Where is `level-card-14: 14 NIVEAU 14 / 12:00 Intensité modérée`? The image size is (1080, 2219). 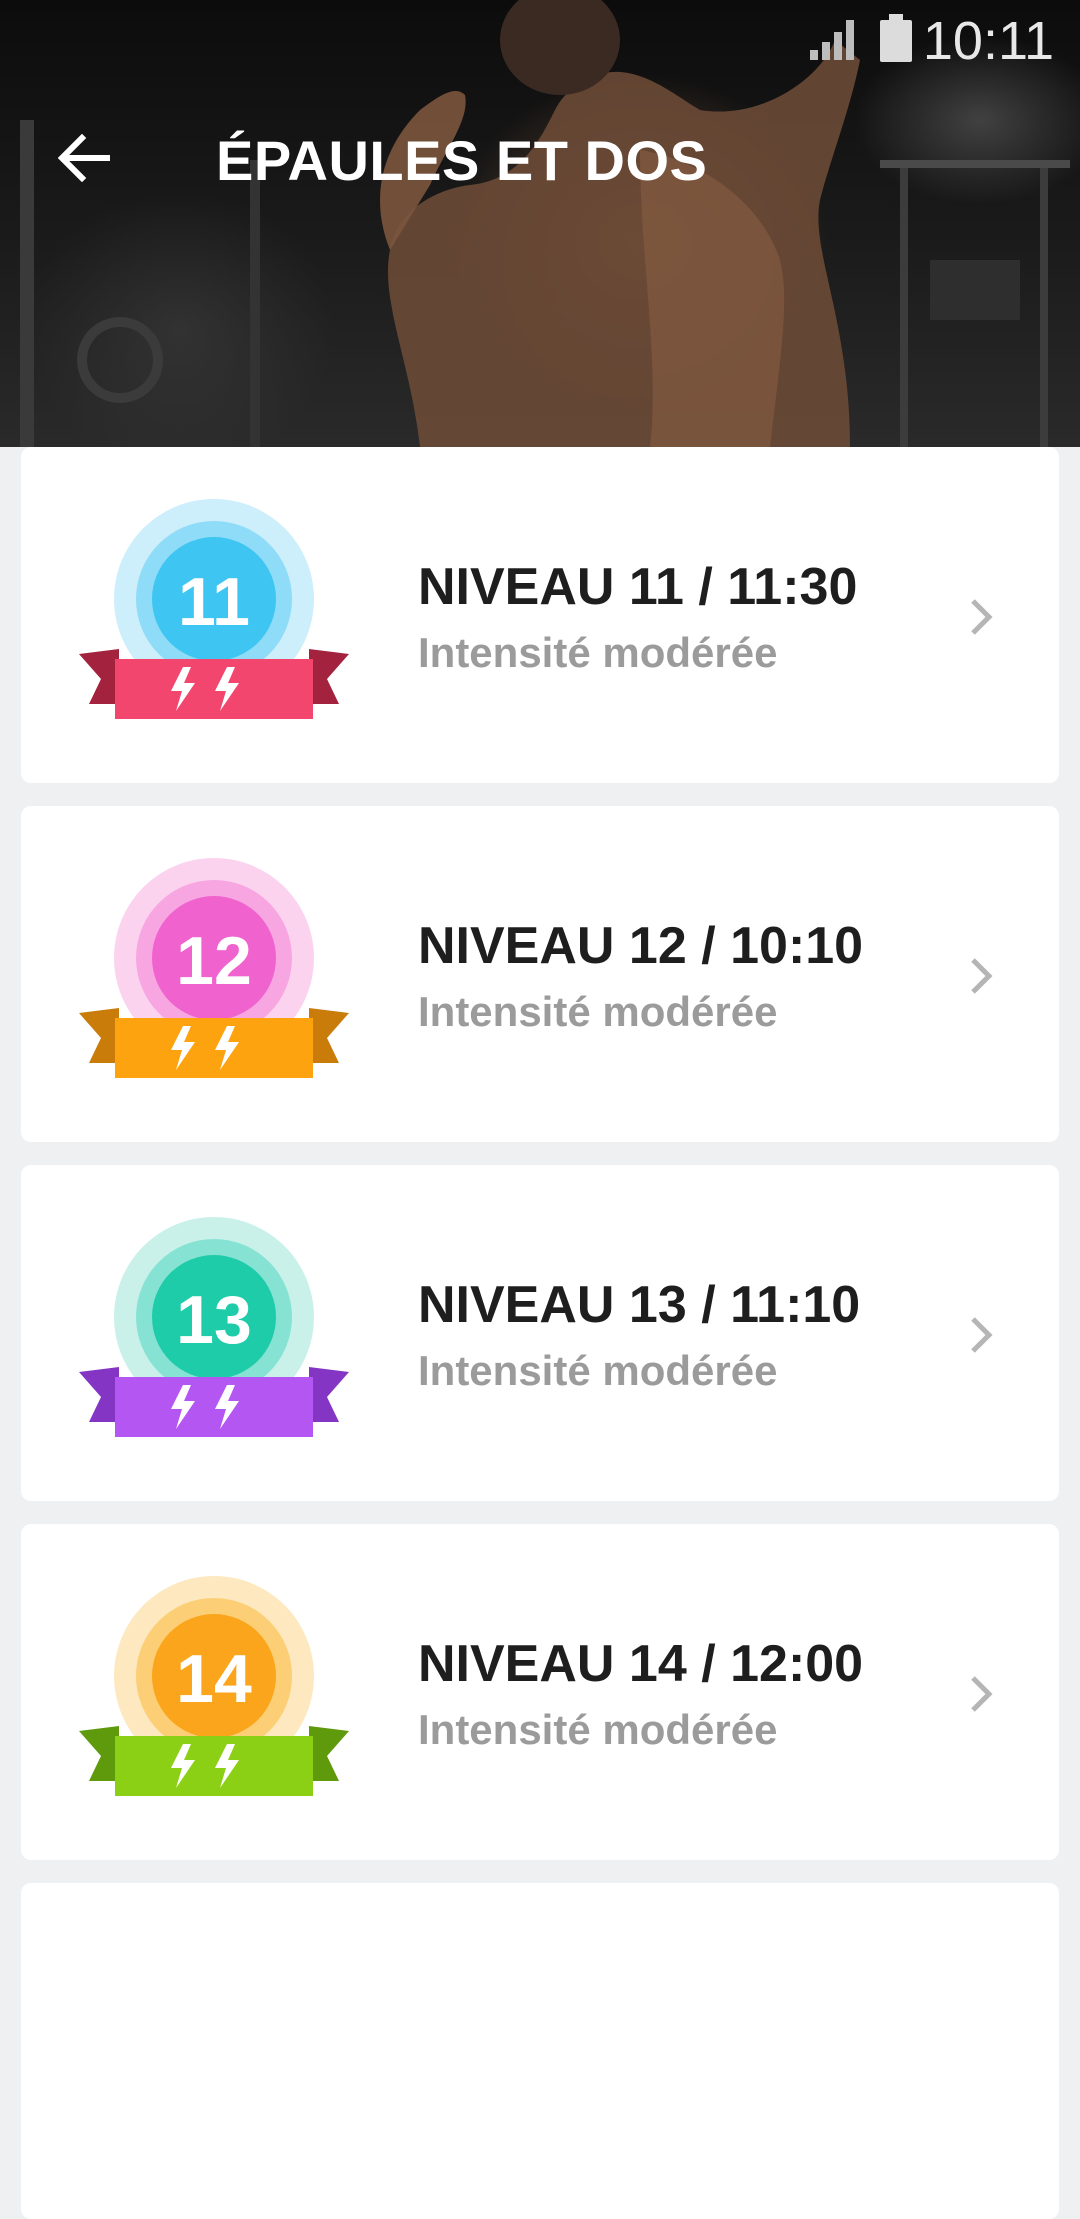 level-card-14: 14 NIVEAU 14 / 12:00 Intensité modérée is located at coordinates (540, 1692).